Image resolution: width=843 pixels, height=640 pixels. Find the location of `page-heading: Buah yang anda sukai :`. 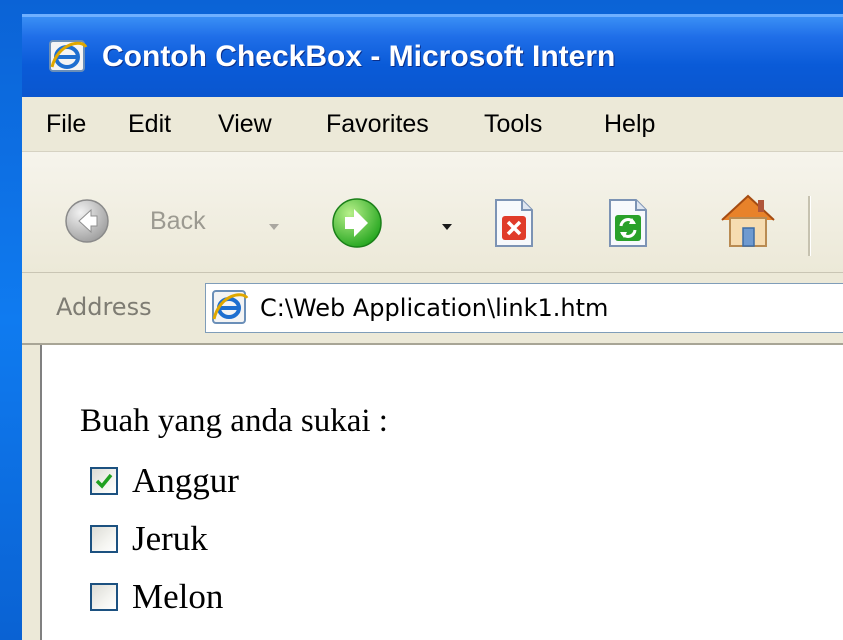

page-heading: Buah yang anda sukai : is located at coordinates (234, 421).